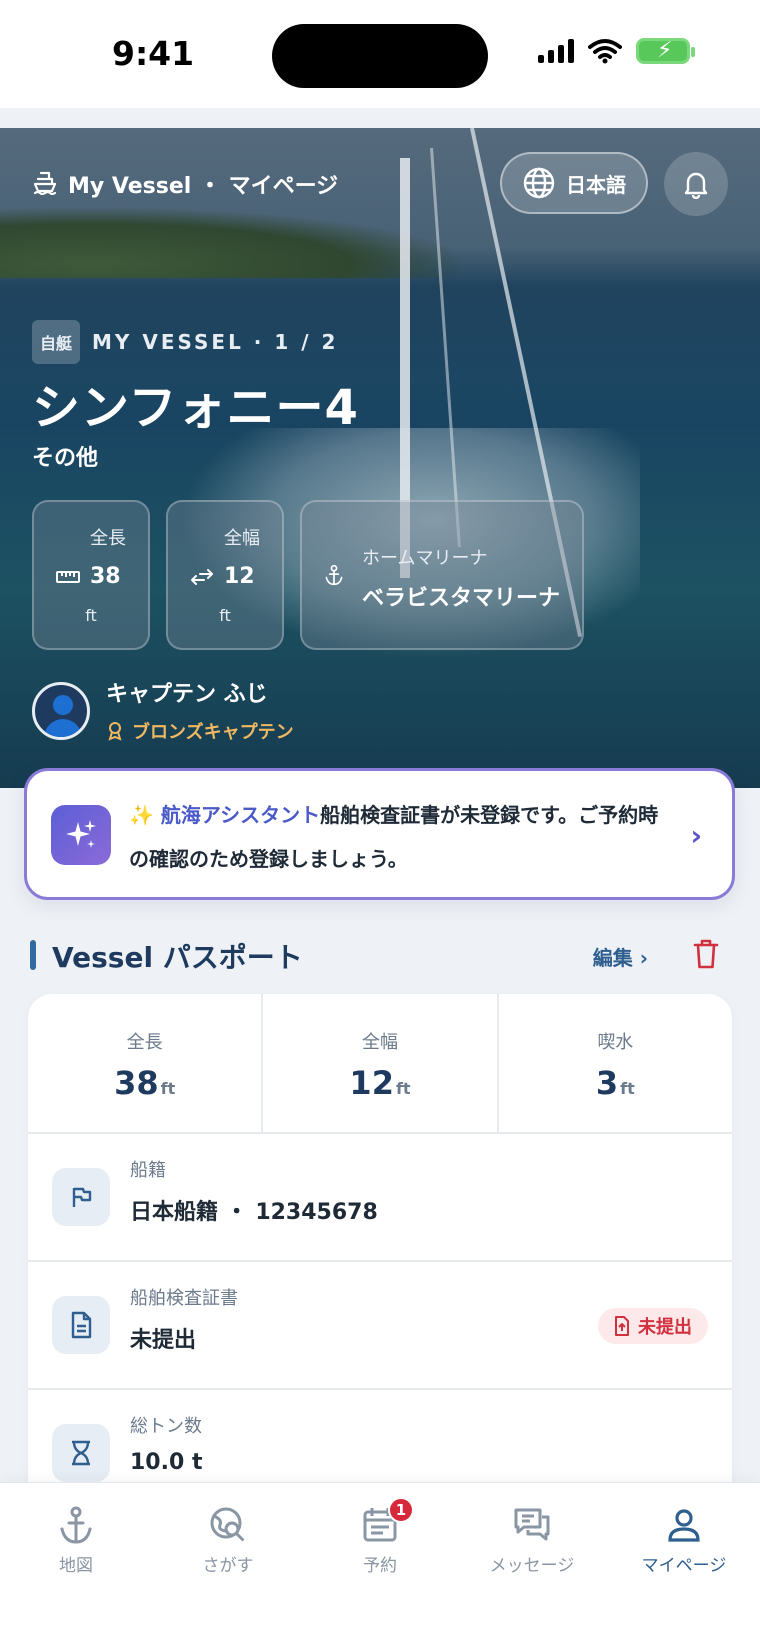 This screenshot has width=760, height=1651. I want to click on bell-icon, so click(696, 185).